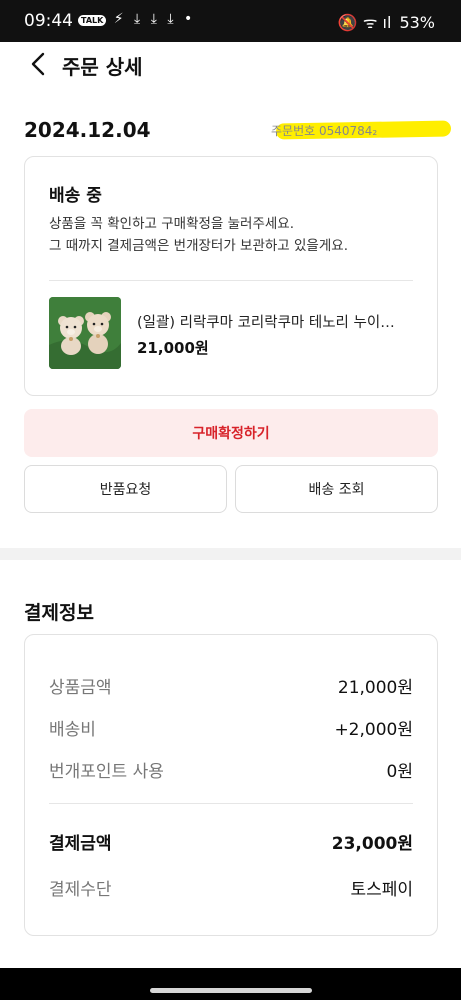 This screenshot has height=1000, width=461. What do you see at coordinates (324, 131) in the screenshot?
I see `order-number: 주문번호 0540784₂` at bounding box center [324, 131].